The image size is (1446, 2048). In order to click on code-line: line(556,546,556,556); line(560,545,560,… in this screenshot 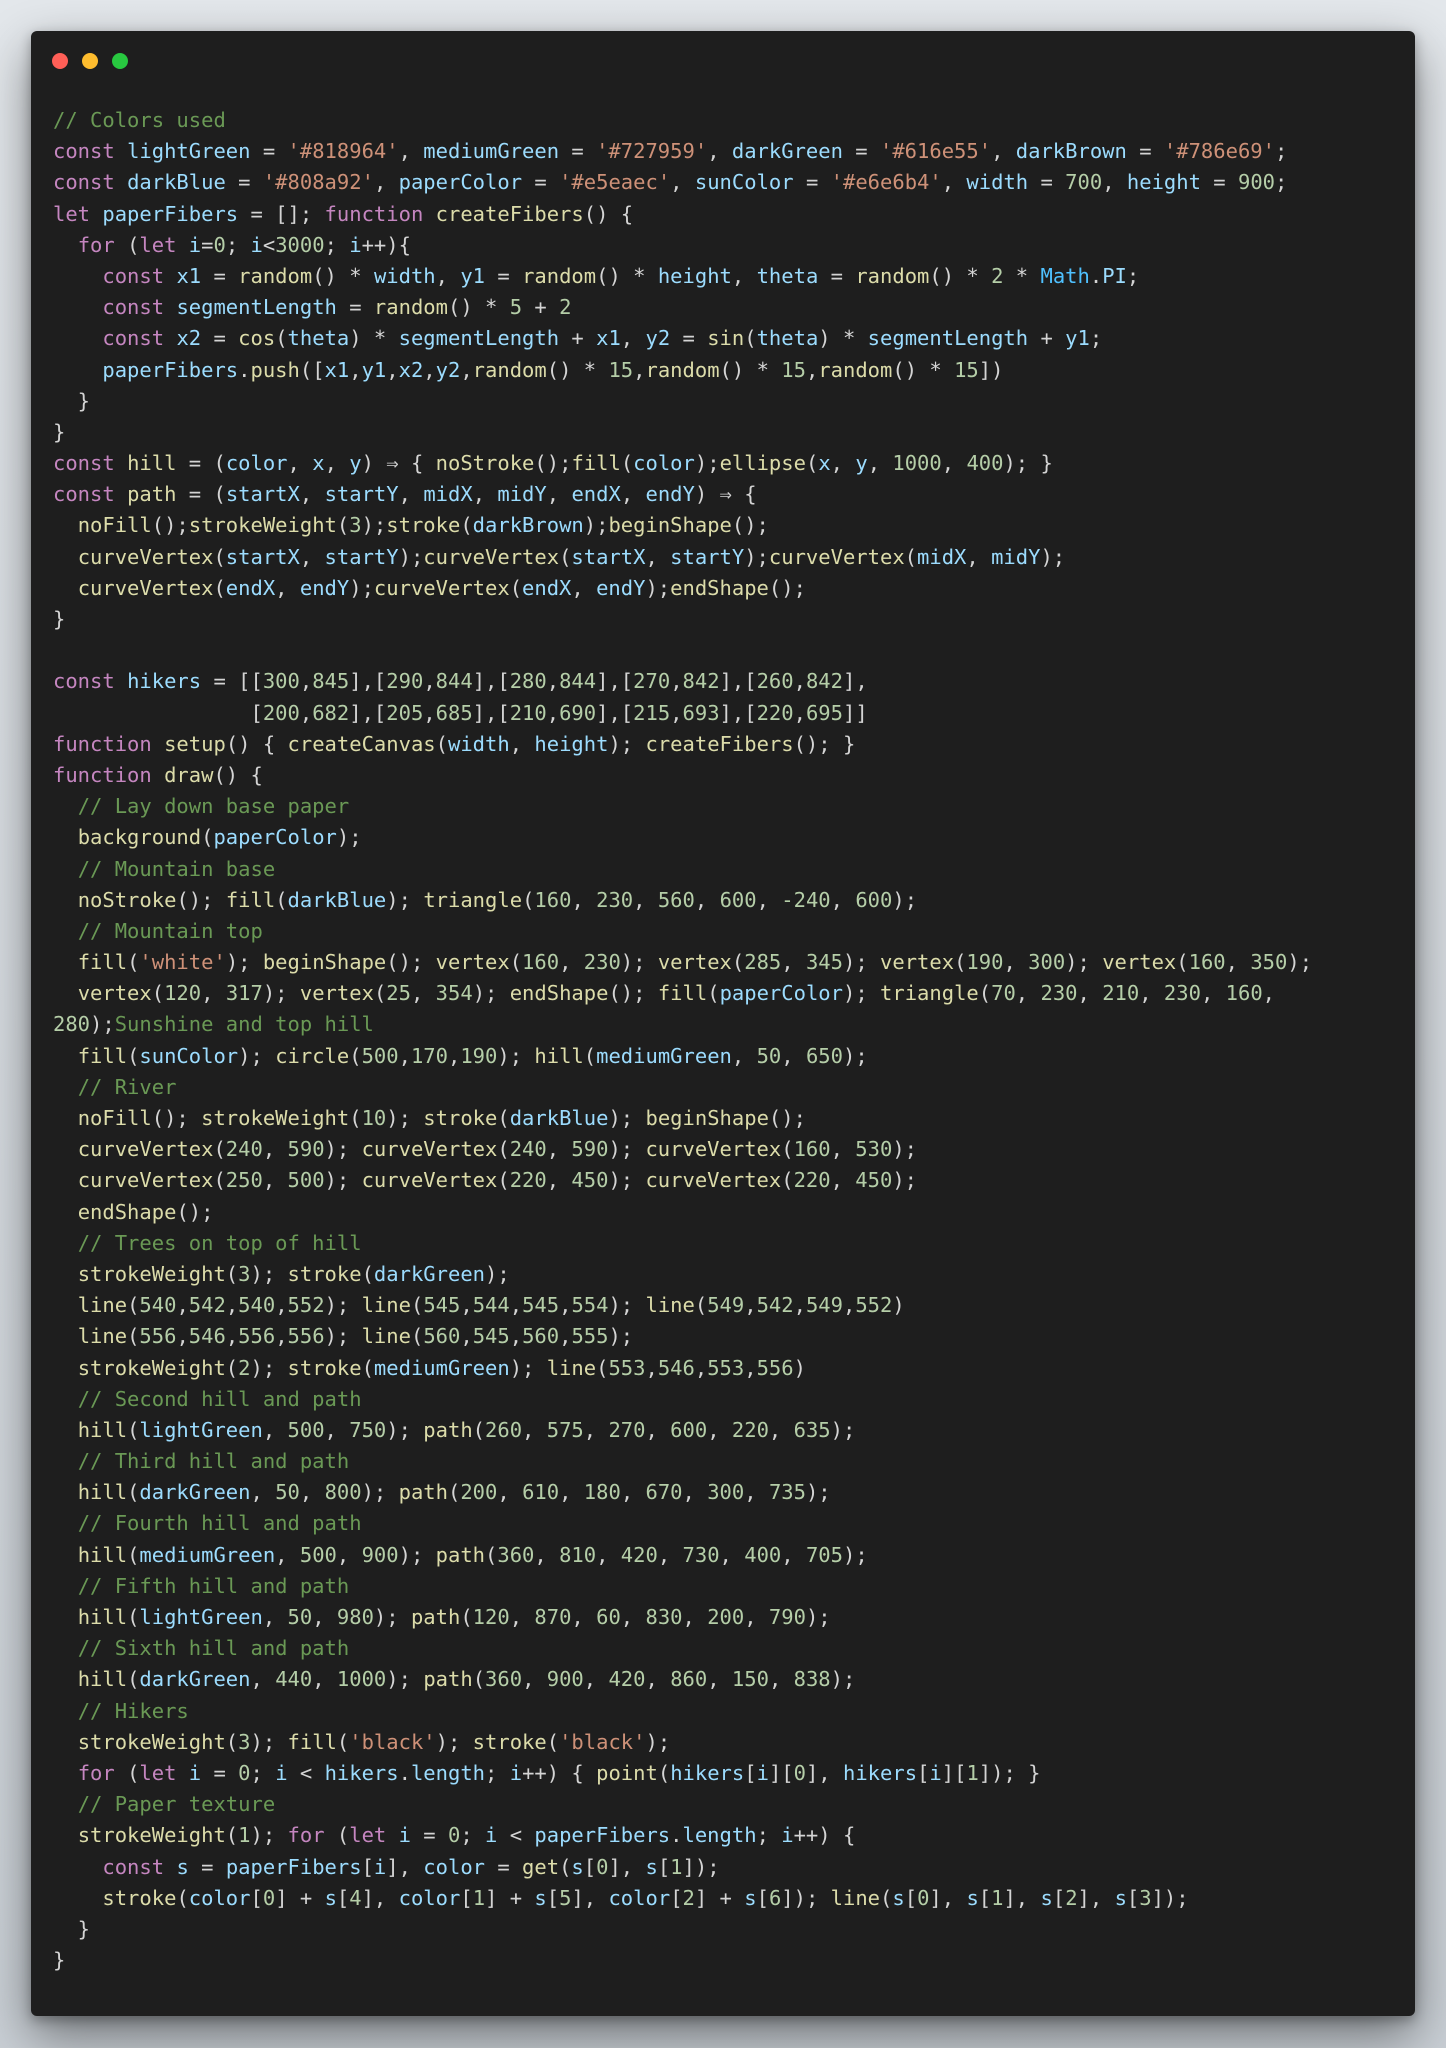, I will do `click(729, 1336)`.